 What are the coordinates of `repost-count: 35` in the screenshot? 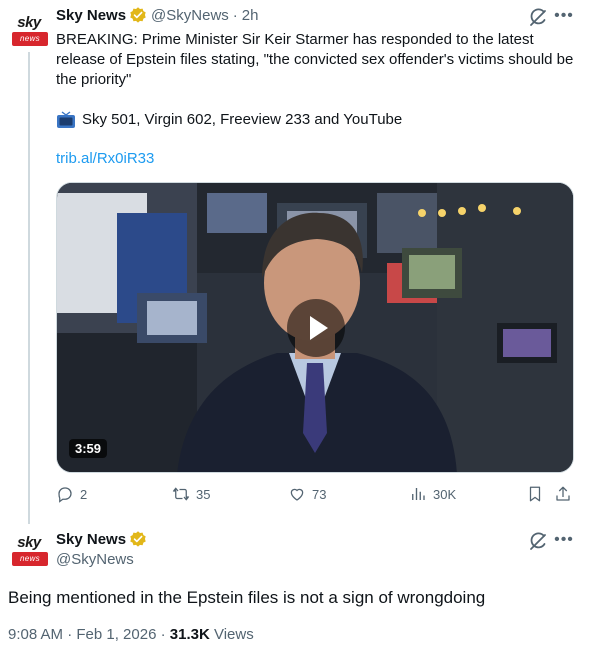 It's located at (203, 494).